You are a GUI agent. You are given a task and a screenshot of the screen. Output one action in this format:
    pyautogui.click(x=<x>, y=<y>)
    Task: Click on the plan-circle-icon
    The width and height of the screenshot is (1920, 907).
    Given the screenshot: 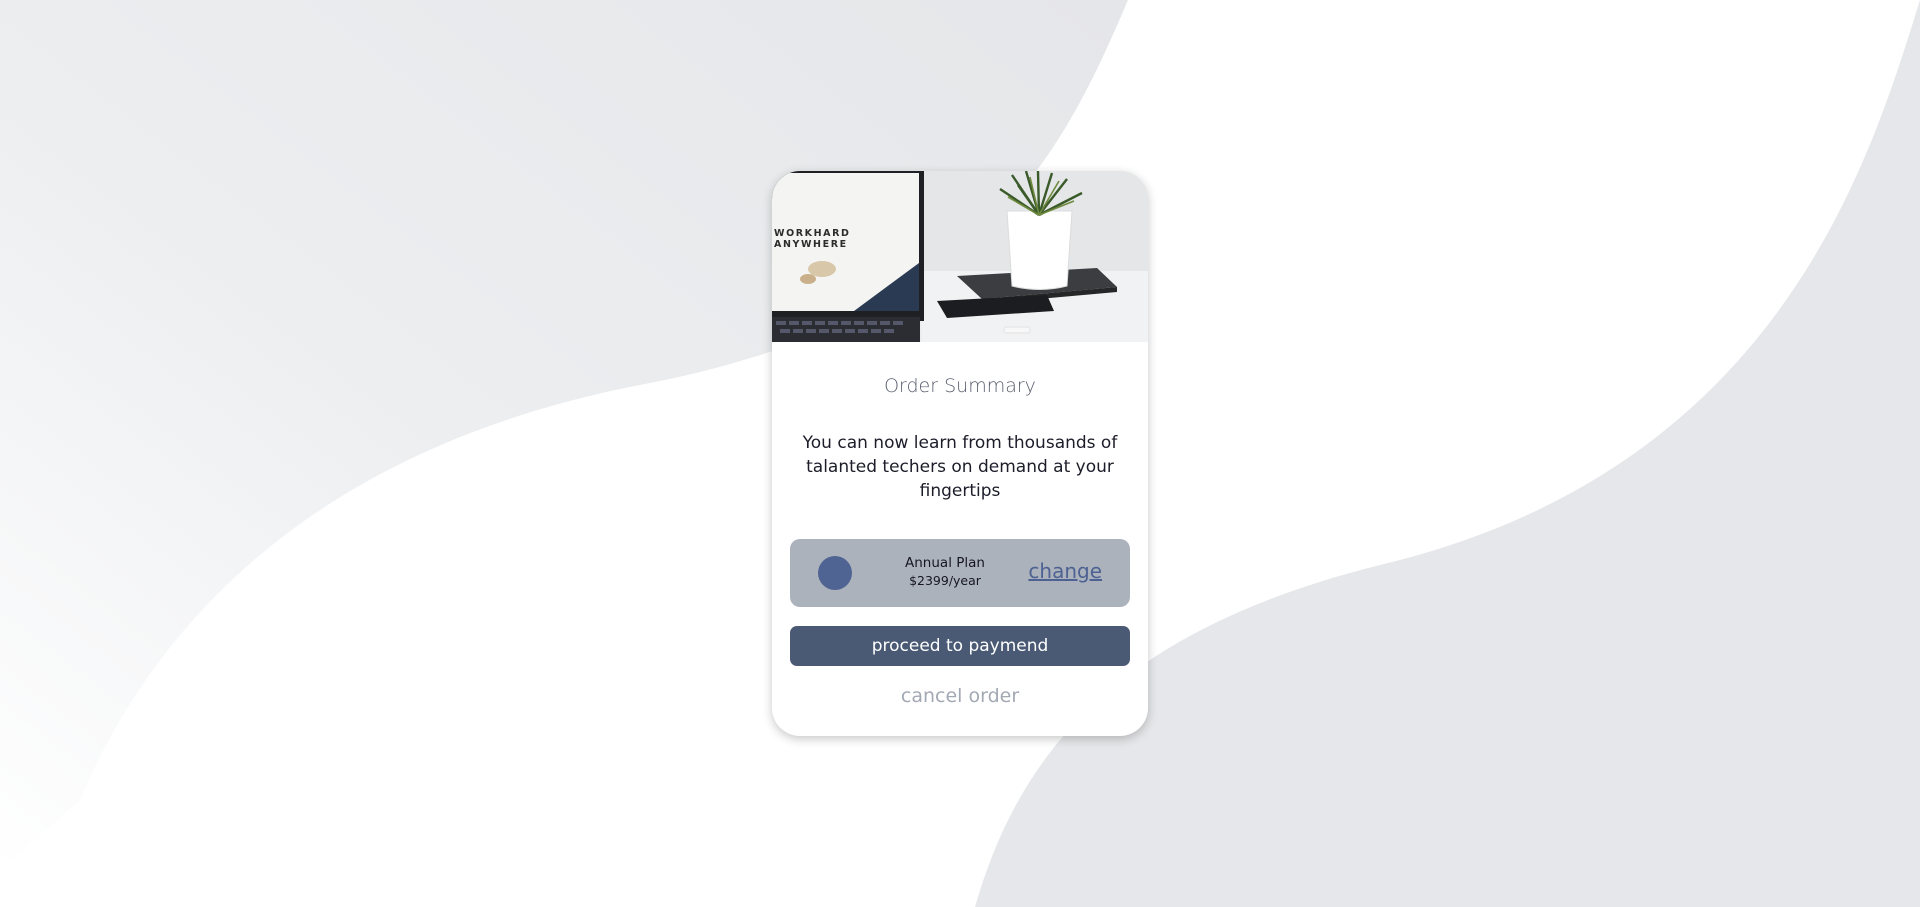 What is the action you would take?
    pyautogui.click(x=835, y=573)
    